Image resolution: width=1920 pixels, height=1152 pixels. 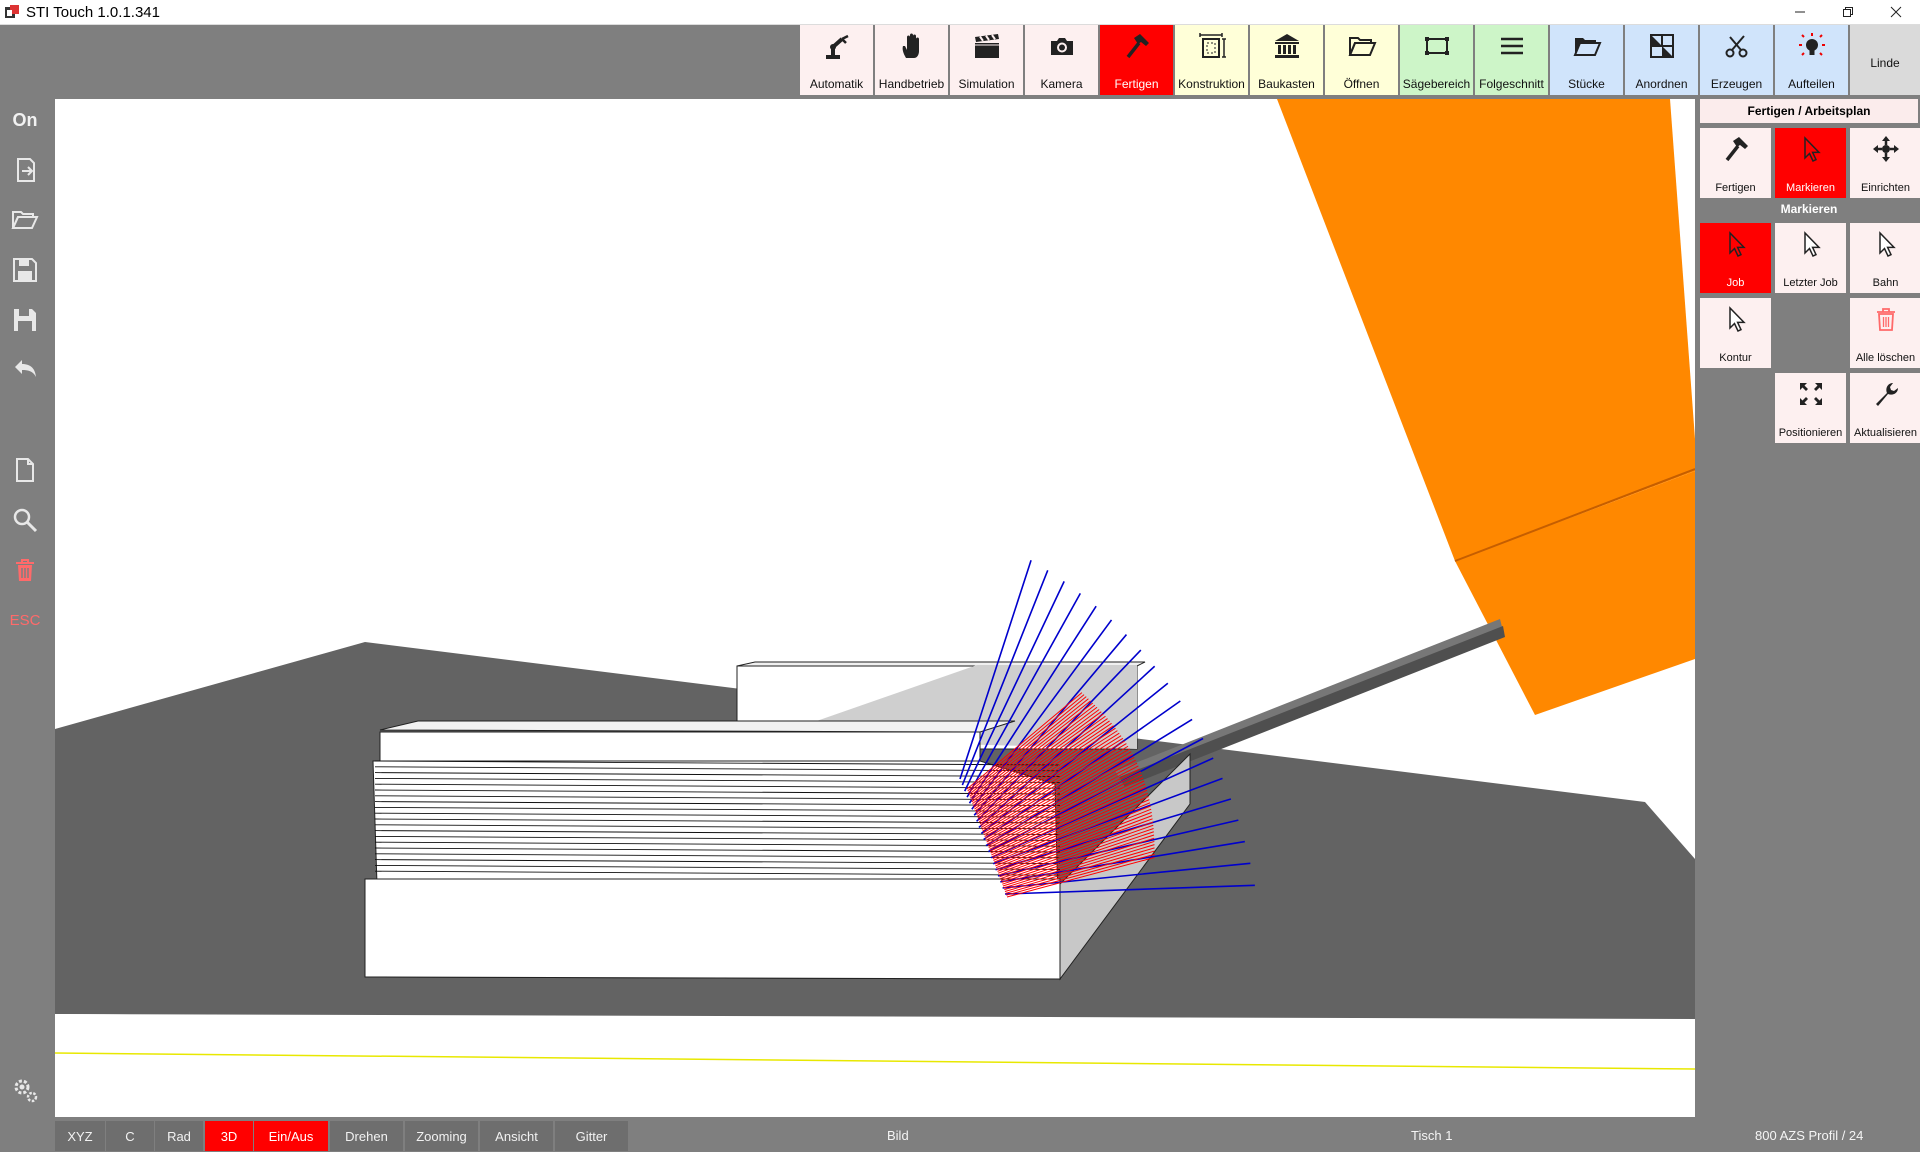 I want to click on minimize-icon, so click(x=1800, y=12).